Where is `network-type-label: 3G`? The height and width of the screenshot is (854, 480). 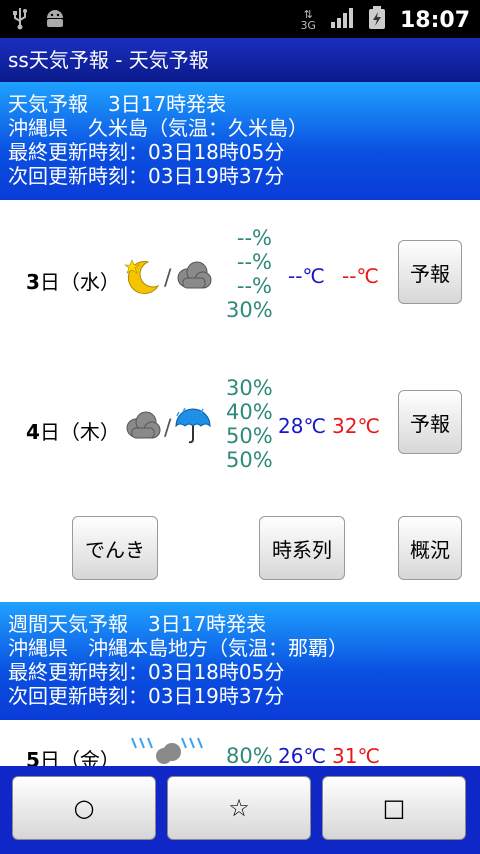
network-type-label: 3G is located at coordinates (308, 25).